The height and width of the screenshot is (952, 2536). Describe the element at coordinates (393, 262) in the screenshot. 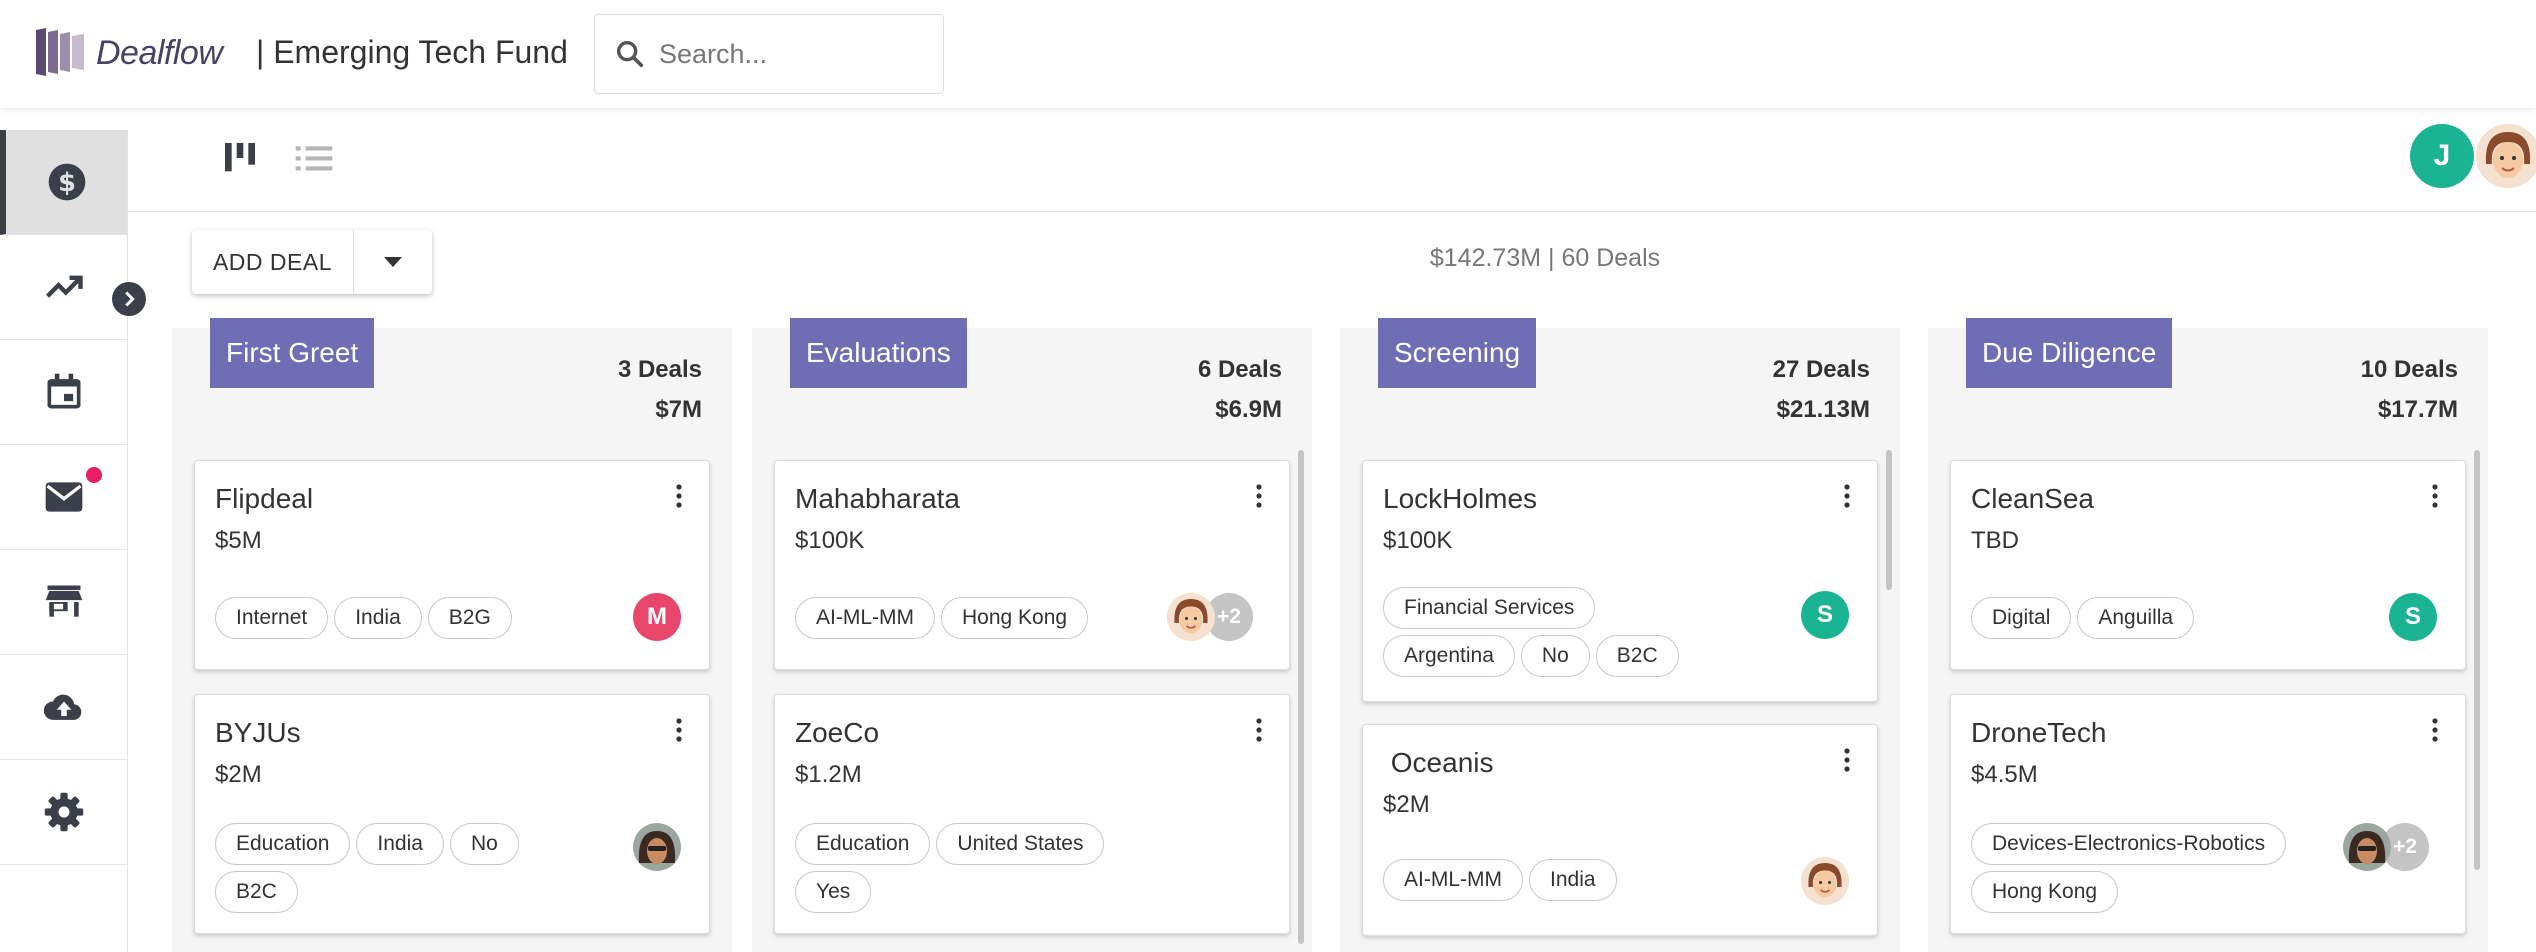

I see `add-deal-dropdown-button` at that location.